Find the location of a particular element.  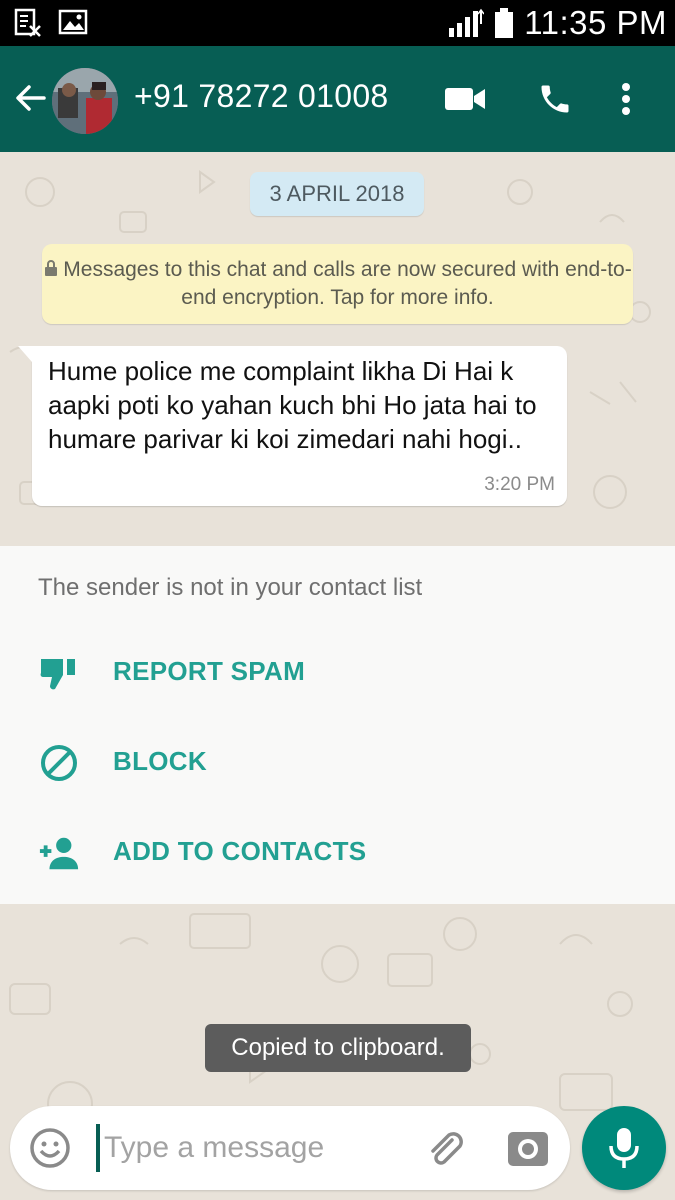

report-spam-button: REPORT SPAM is located at coordinates (337, 672).